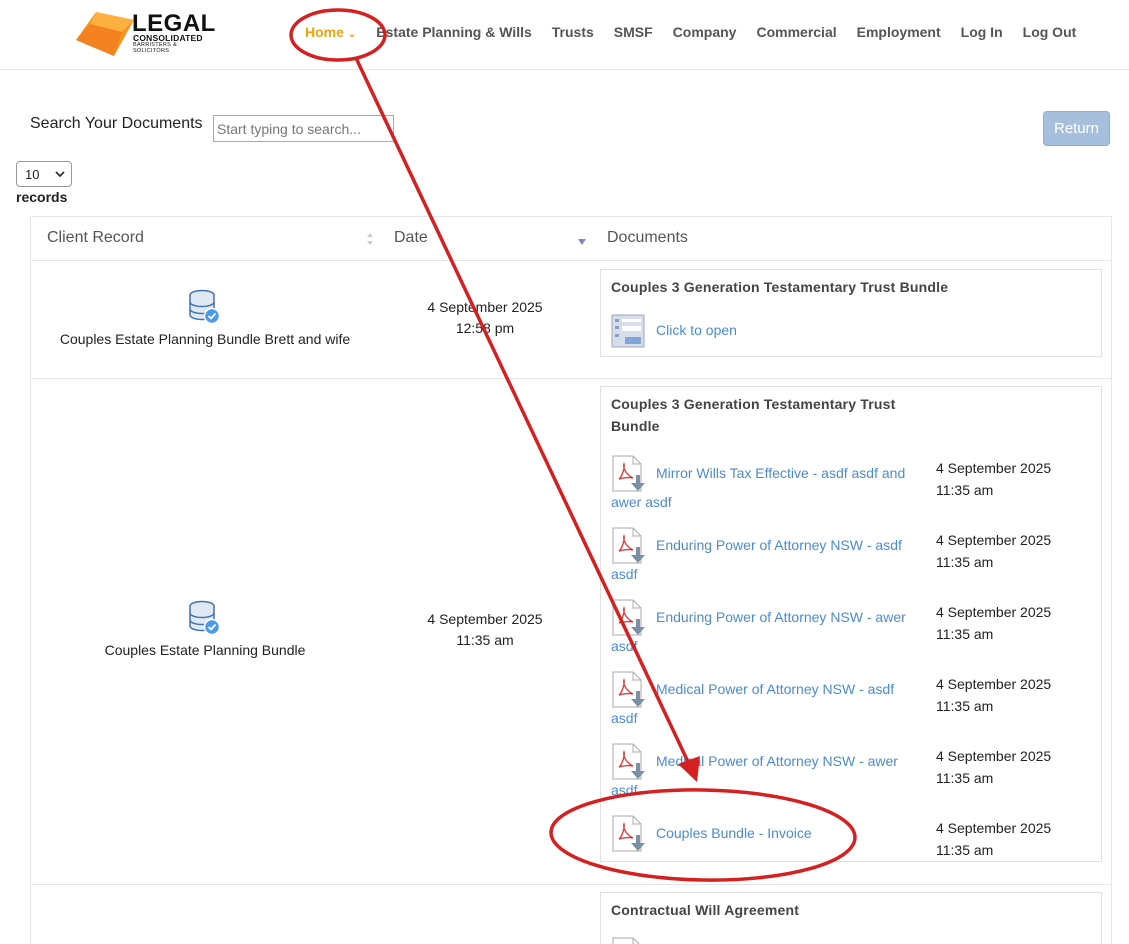 The width and height of the screenshot is (1129, 944). I want to click on records-label: records, so click(42, 197).